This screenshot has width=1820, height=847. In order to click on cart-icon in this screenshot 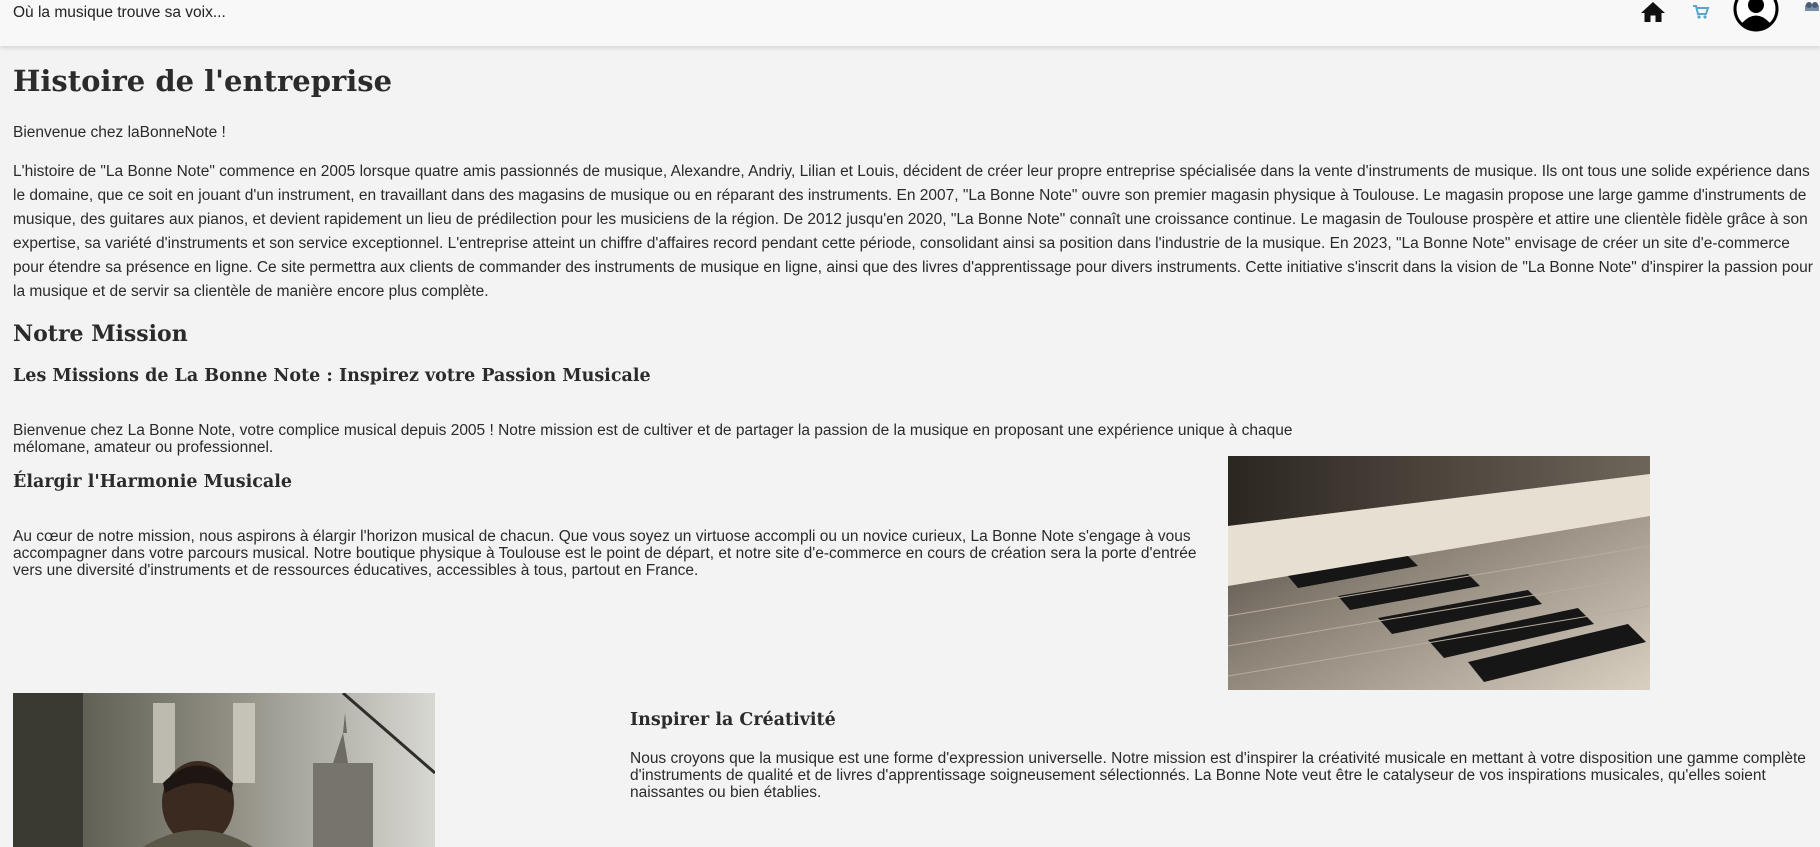, I will do `click(1701, 12)`.